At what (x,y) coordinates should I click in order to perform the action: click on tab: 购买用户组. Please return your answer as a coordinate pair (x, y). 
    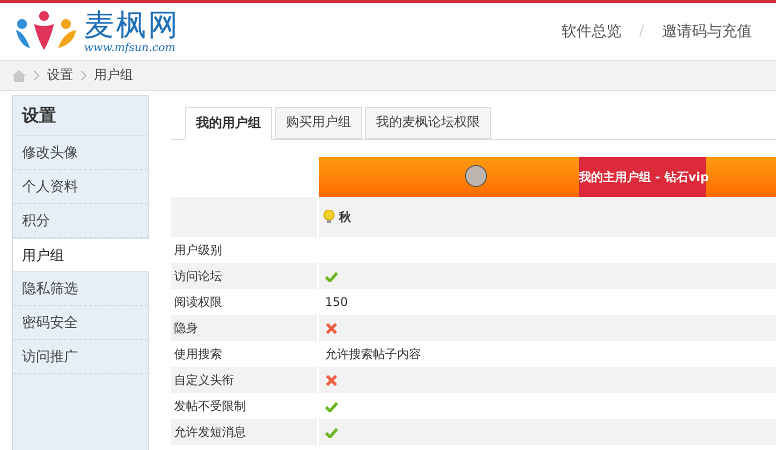
    Looking at the image, I should click on (318, 123).